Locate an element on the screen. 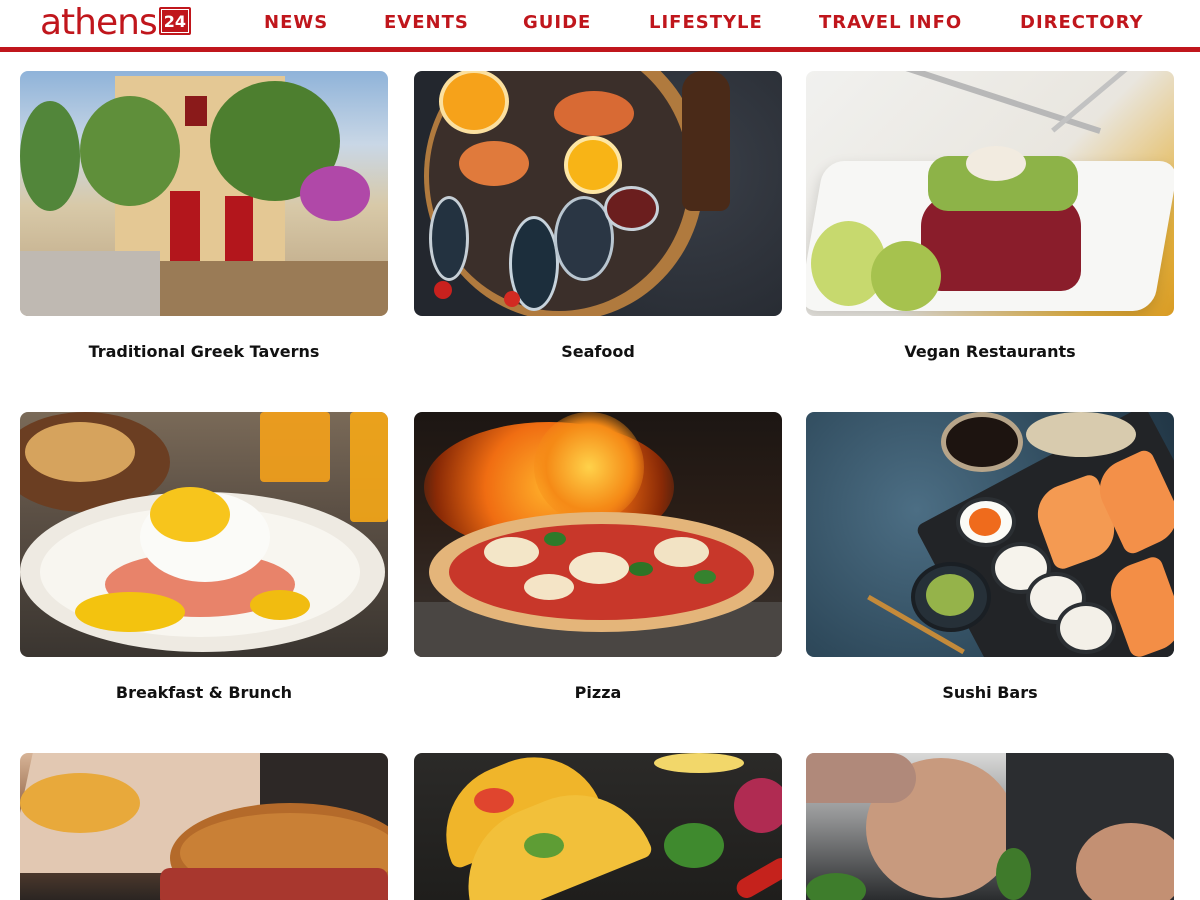  category-card-fine-dining is located at coordinates (990, 826).